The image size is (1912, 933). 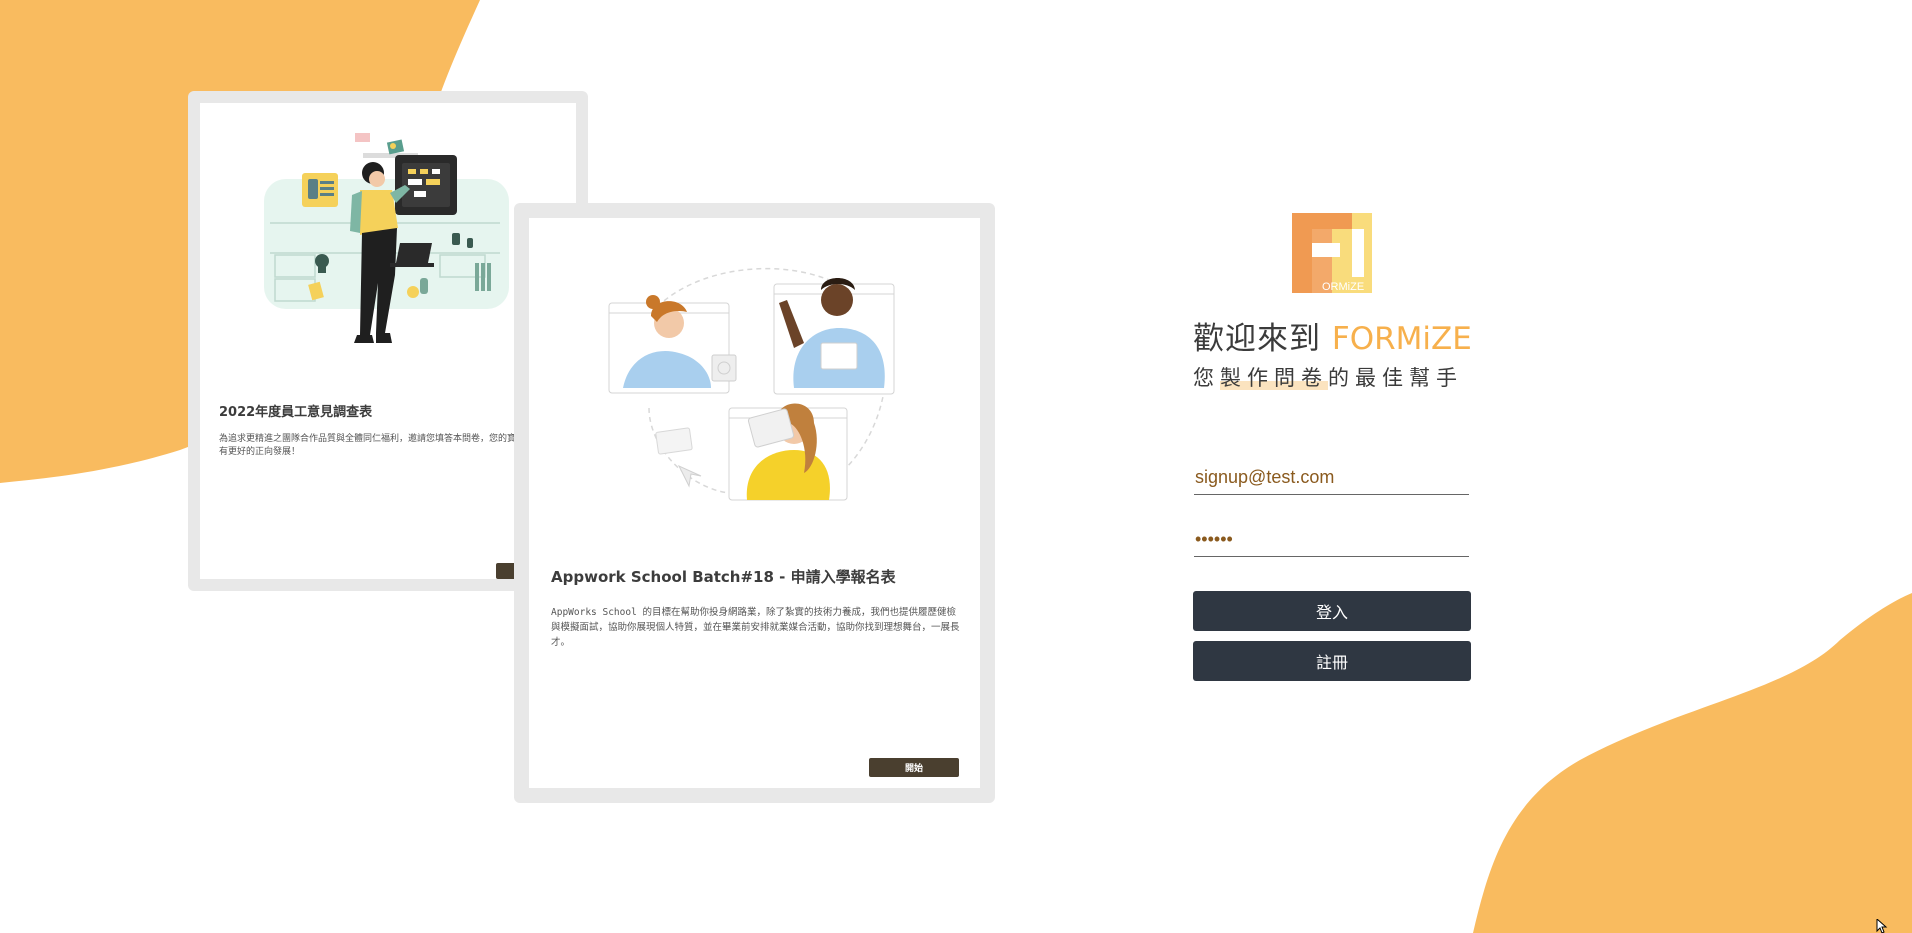 What do you see at coordinates (1331, 477) in the screenshot?
I see `email-input` at bounding box center [1331, 477].